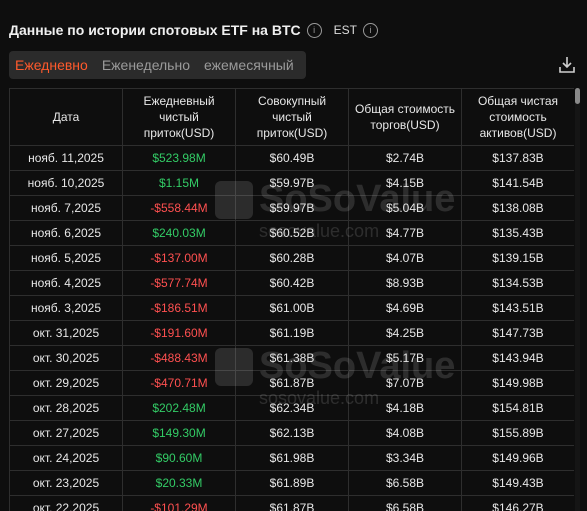 This screenshot has width=587, height=511. Describe the element at coordinates (51, 65) in the screenshot. I see `tab-daily: Ежедневно` at that location.